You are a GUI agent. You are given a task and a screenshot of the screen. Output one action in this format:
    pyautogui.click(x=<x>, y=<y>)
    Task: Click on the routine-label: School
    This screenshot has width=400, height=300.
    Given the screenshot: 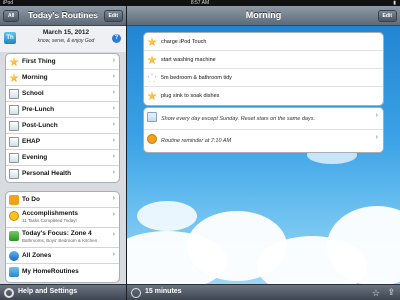 What is the action you would take?
    pyautogui.click(x=33, y=93)
    